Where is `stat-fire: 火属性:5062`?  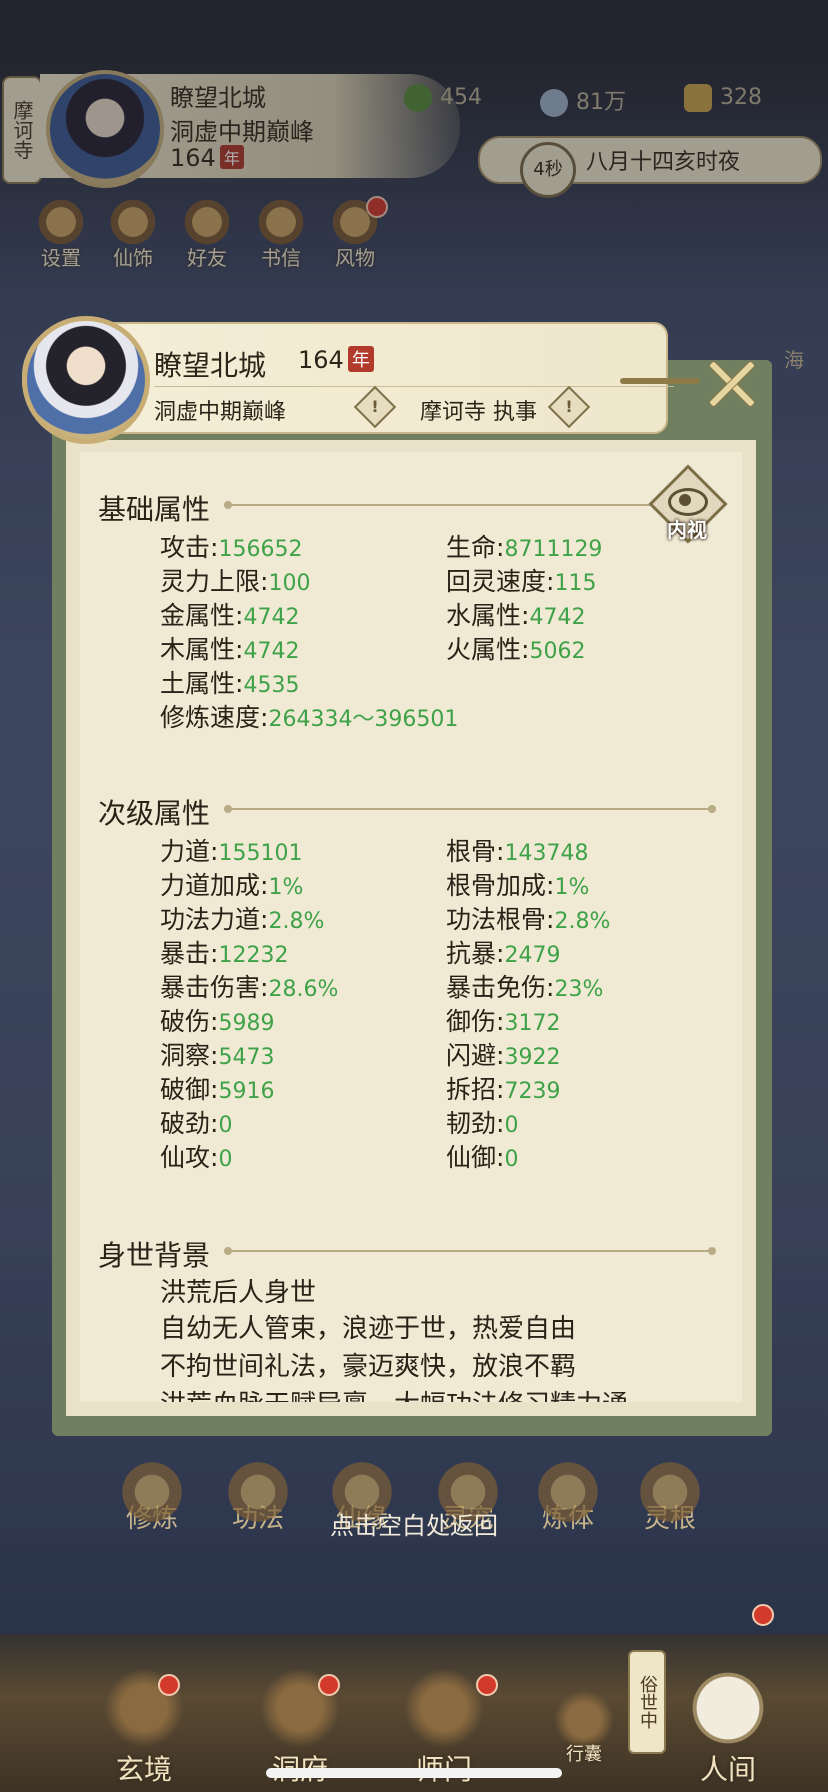
stat-fire: 火属性:5062 is located at coordinates (516, 649).